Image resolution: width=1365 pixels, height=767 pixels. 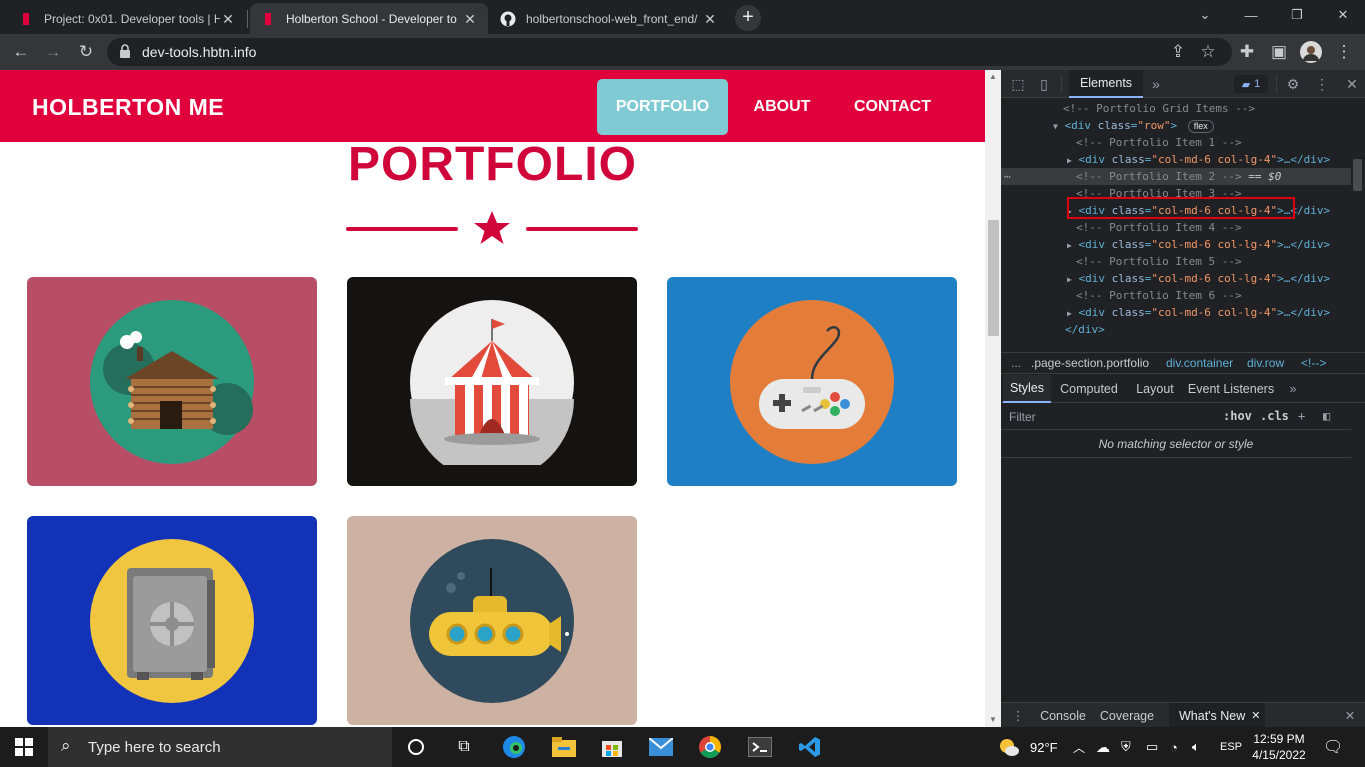 I want to click on dom-node-close: </div>, so click(x=1176, y=329).